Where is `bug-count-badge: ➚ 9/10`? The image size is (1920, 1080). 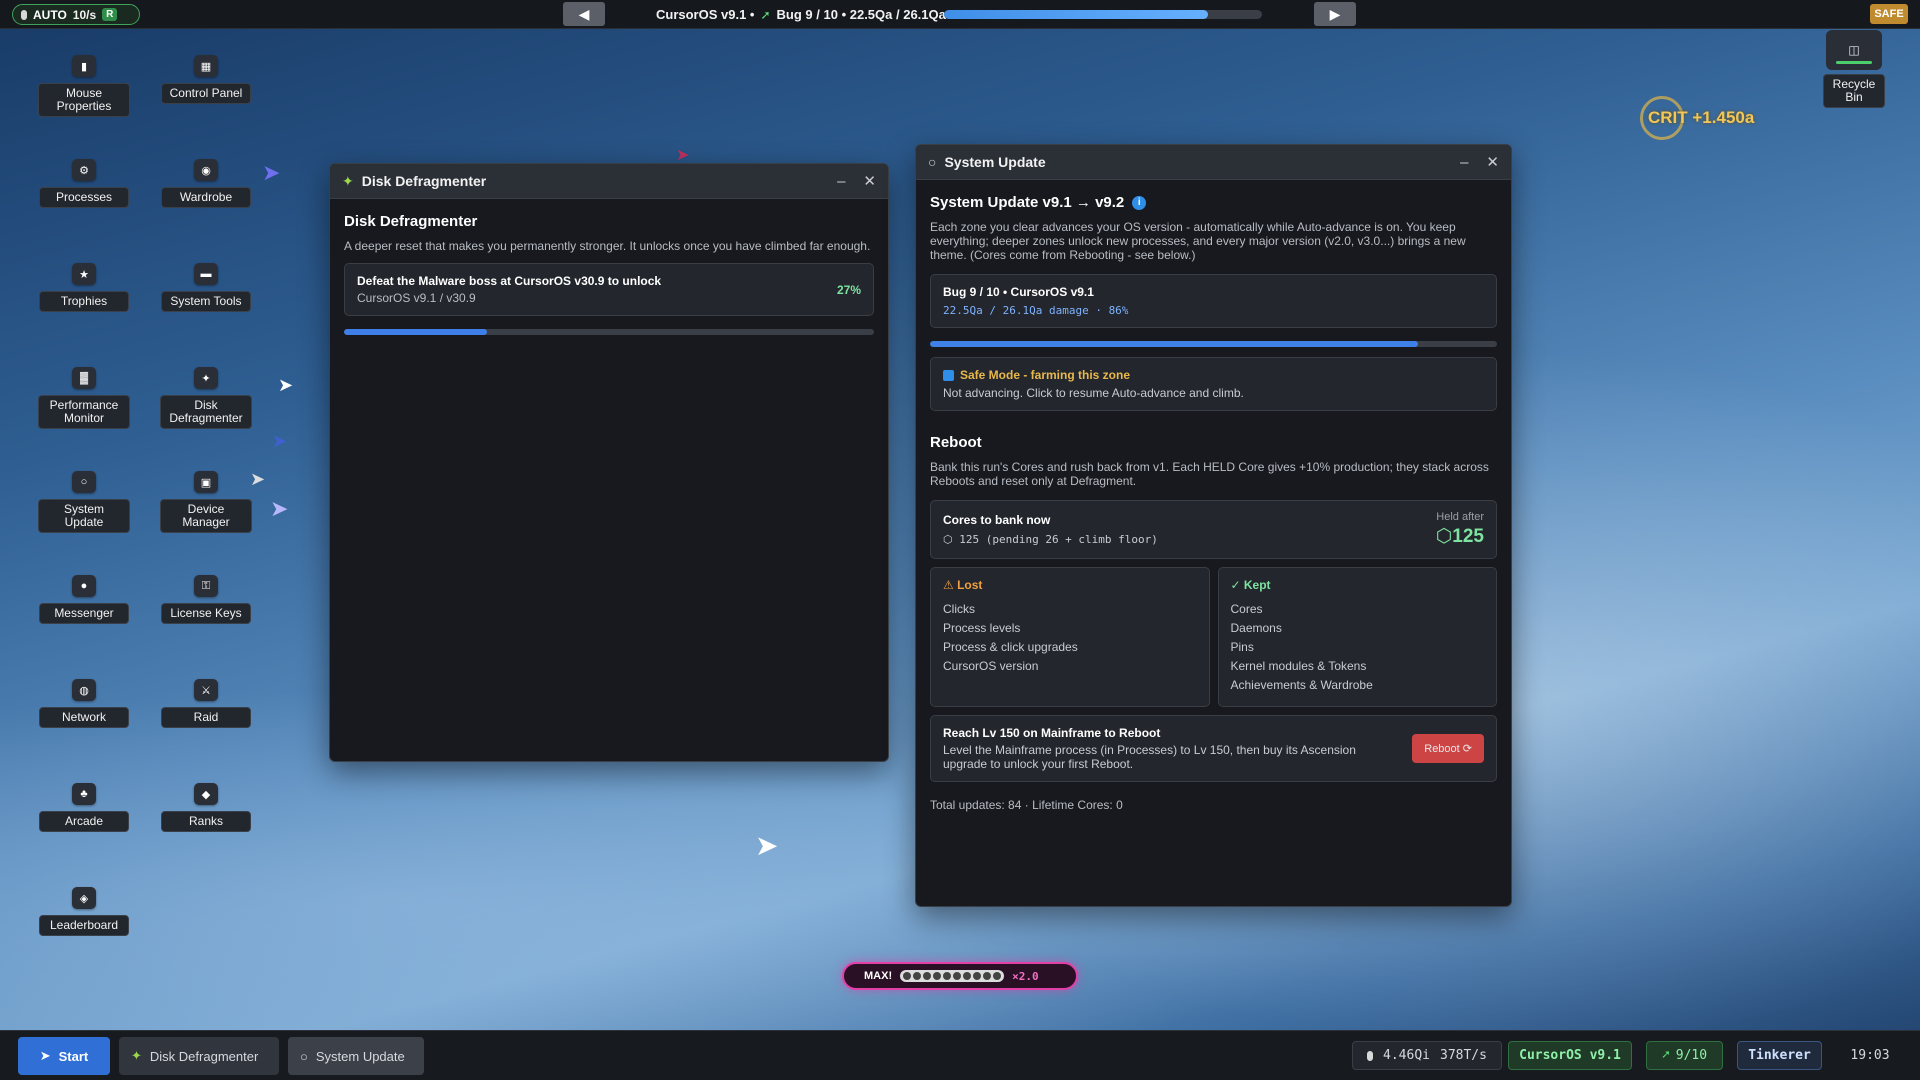
bug-count-badge: ➚ 9/10 is located at coordinates (1684, 1055).